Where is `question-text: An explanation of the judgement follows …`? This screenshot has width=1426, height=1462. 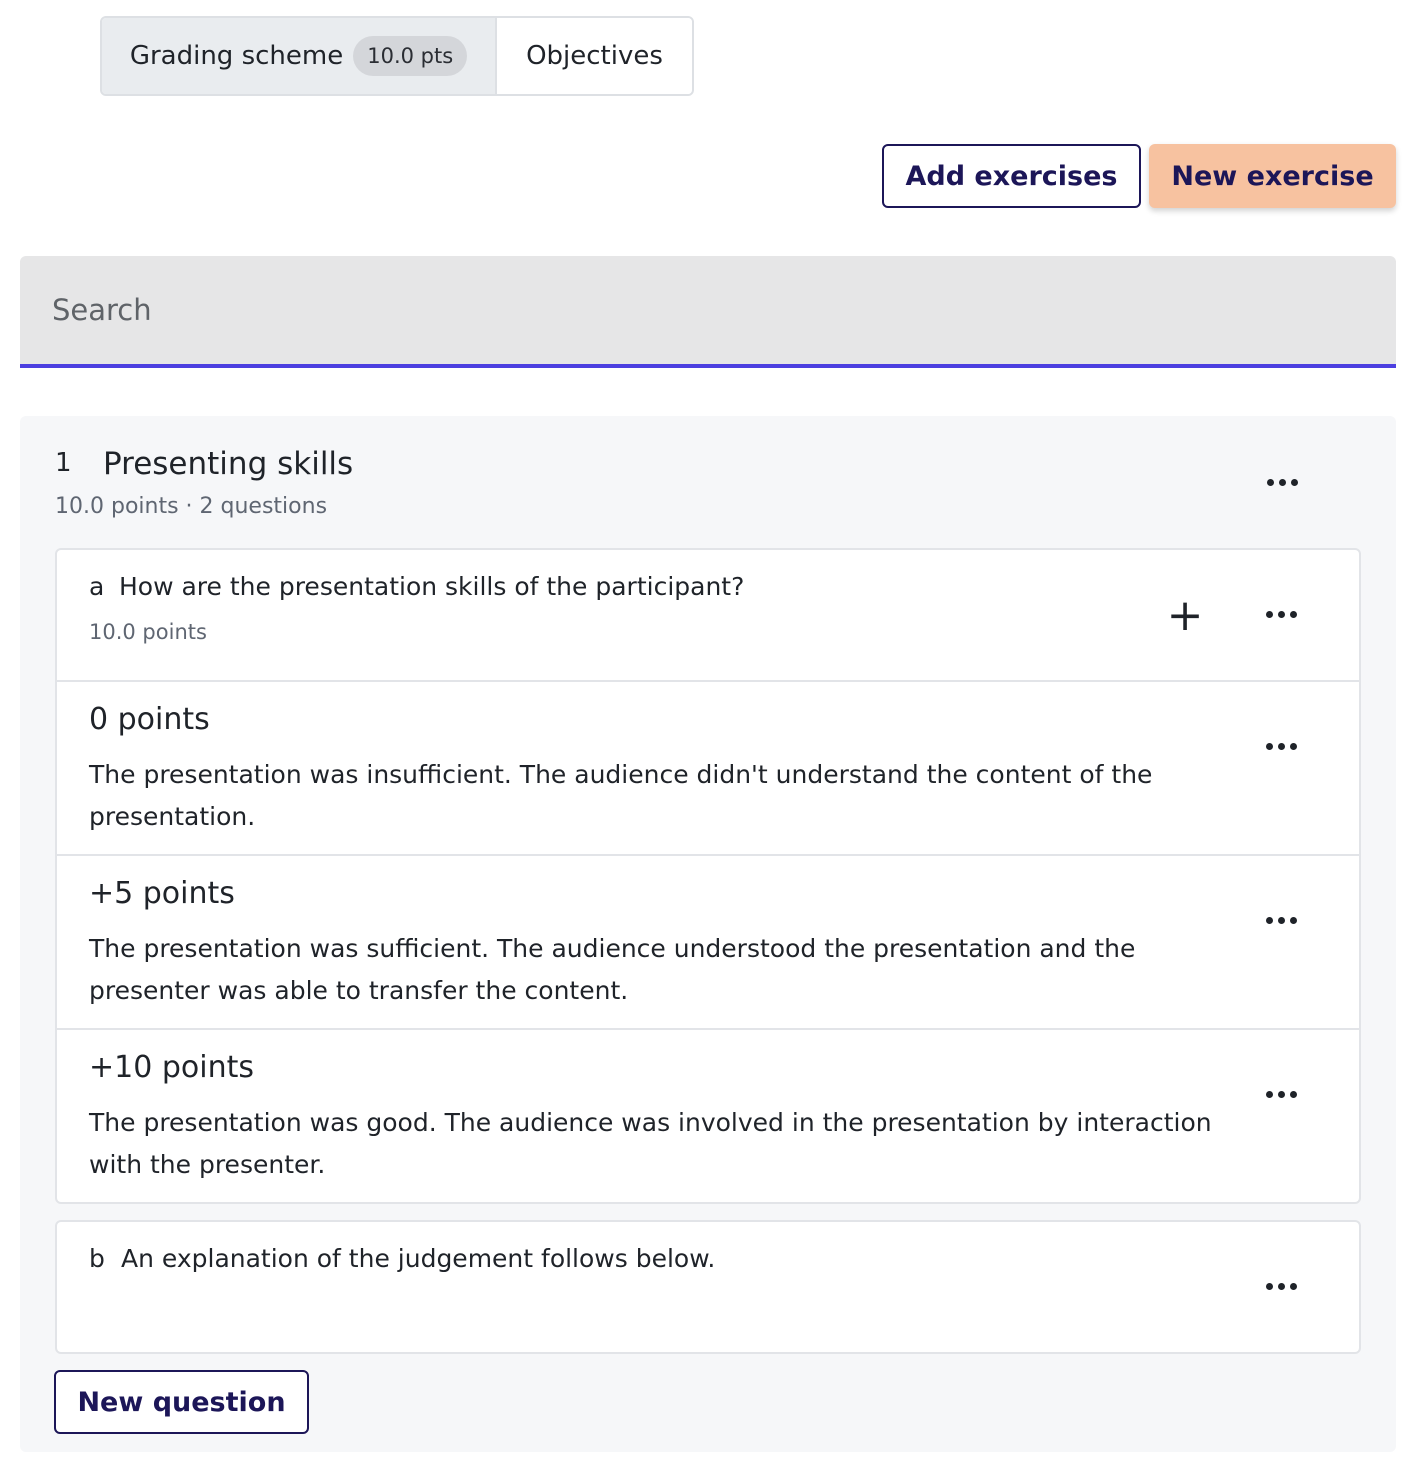
question-text: An explanation of the judgement follows … is located at coordinates (418, 1258).